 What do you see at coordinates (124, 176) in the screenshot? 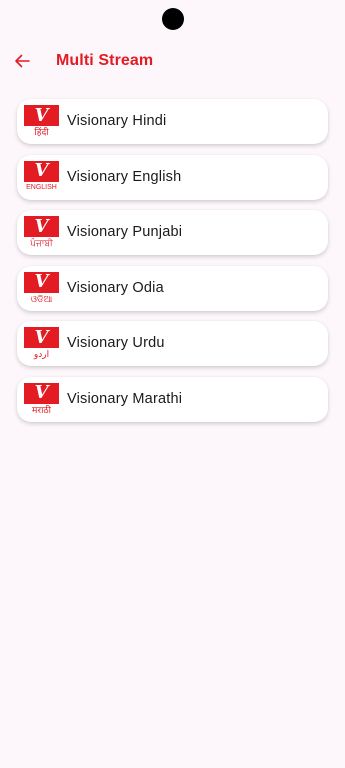
I see `stream-label: Visionary English` at bounding box center [124, 176].